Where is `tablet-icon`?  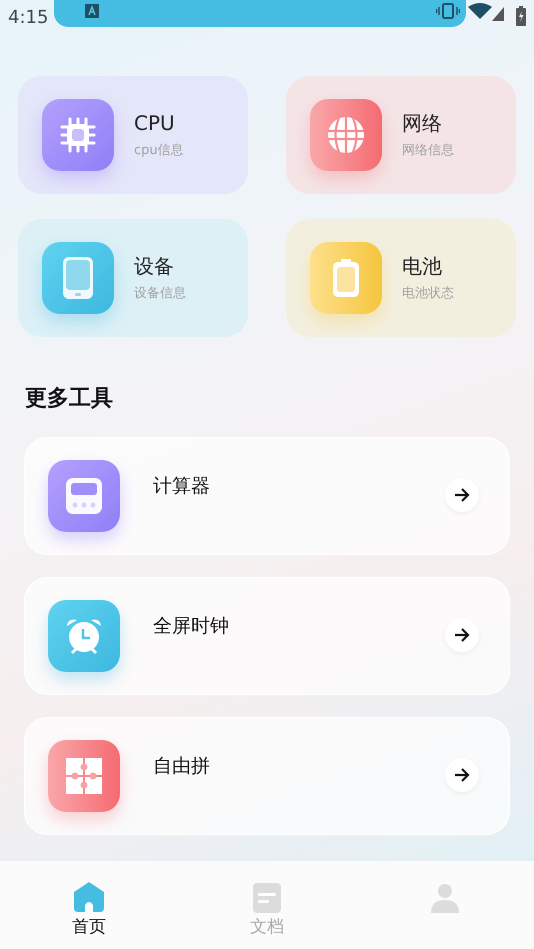 tablet-icon is located at coordinates (78, 278).